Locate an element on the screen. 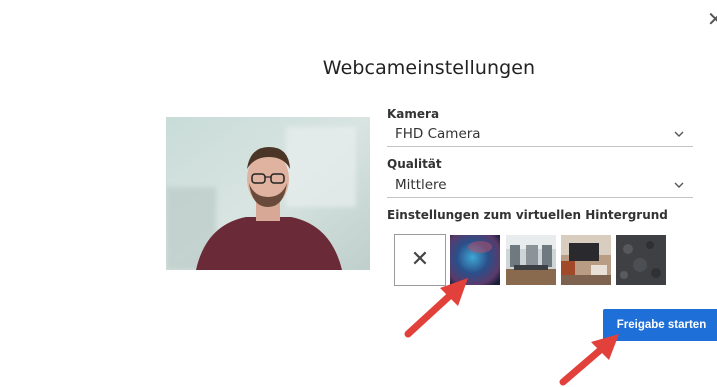 This screenshot has width=717, height=387. quality-label: Qualität is located at coordinates (414, 164).